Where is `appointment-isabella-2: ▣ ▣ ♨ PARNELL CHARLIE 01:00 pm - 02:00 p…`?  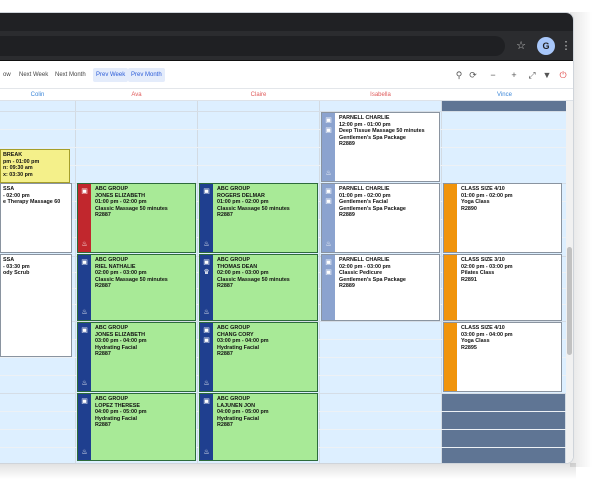
appointment-isabella-2: ▣ ▣ ♨ PARNELL CHARLIE 01:00 pm - 02:00 p… is located at coordinates (380, 218).